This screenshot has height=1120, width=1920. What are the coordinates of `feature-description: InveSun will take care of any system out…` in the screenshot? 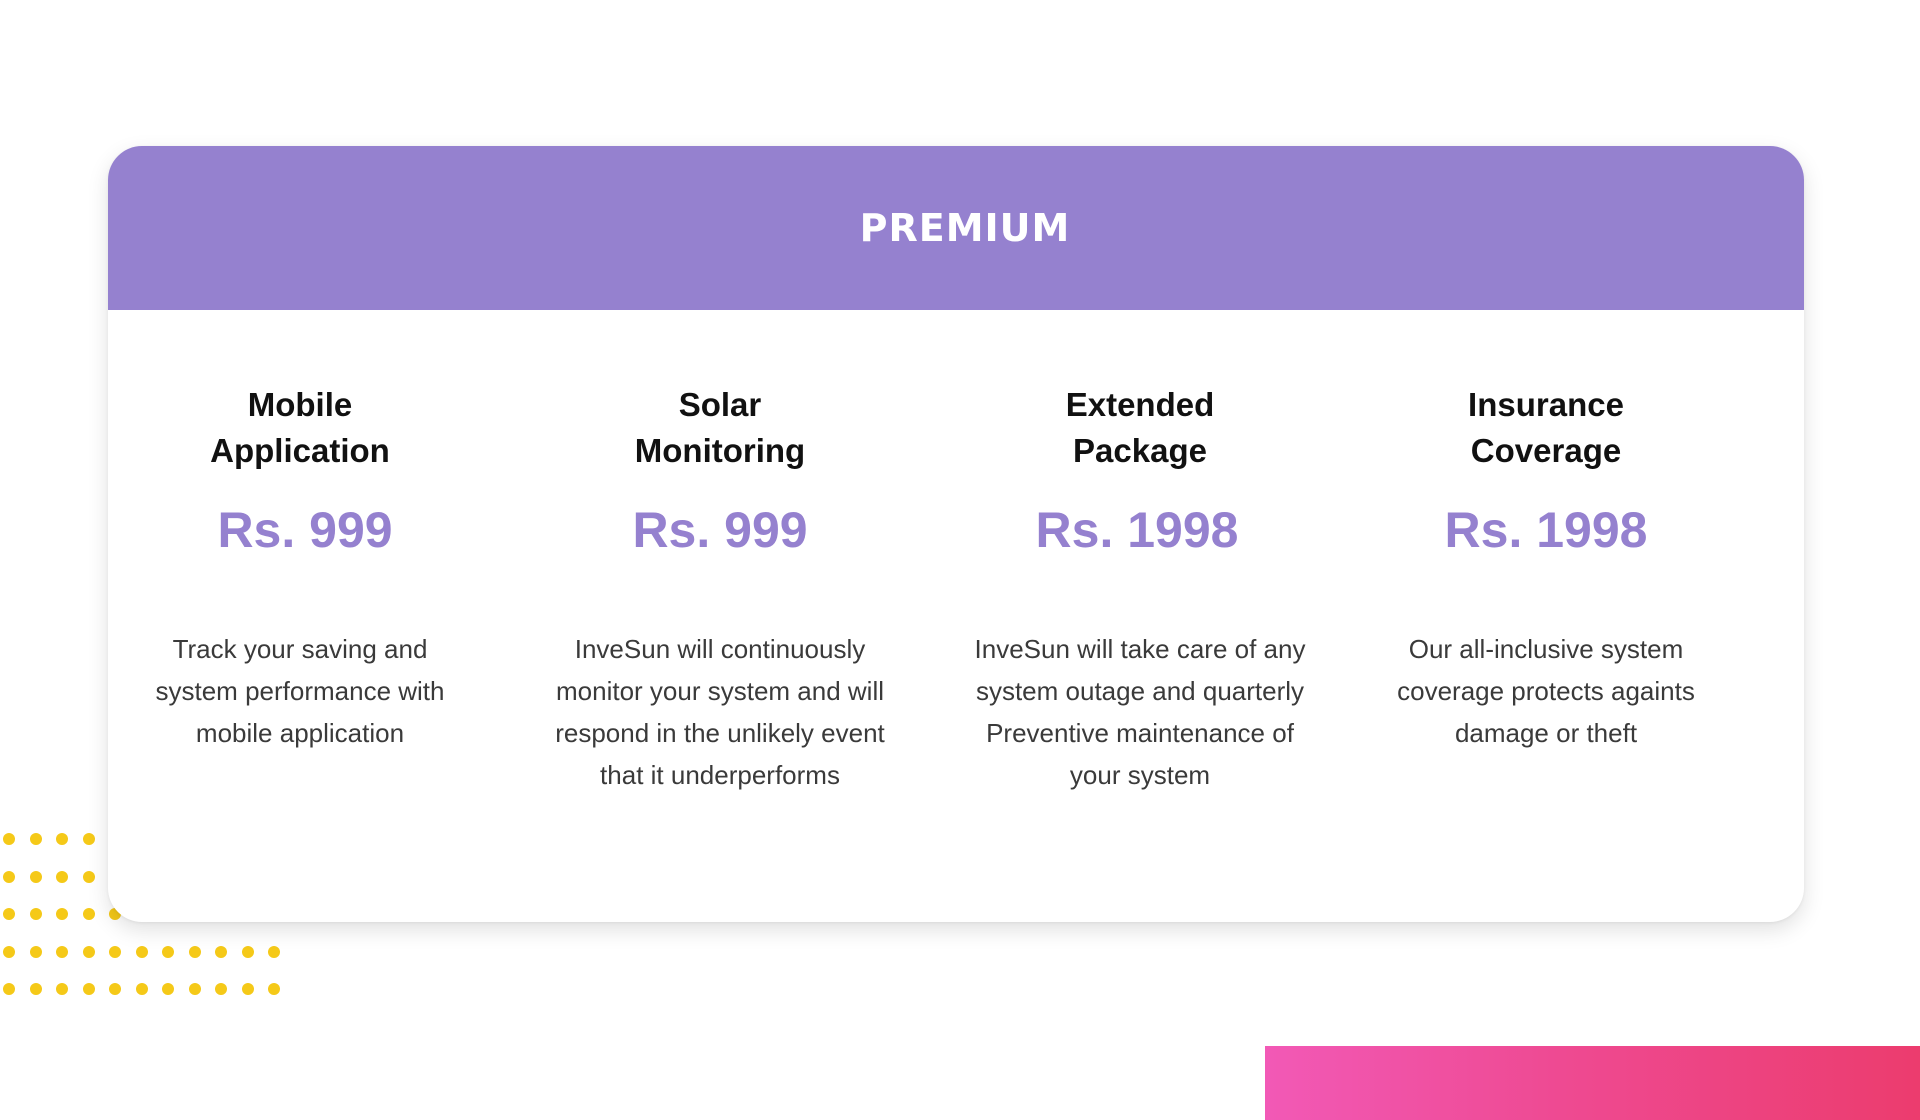 It's located at (1140, 712).